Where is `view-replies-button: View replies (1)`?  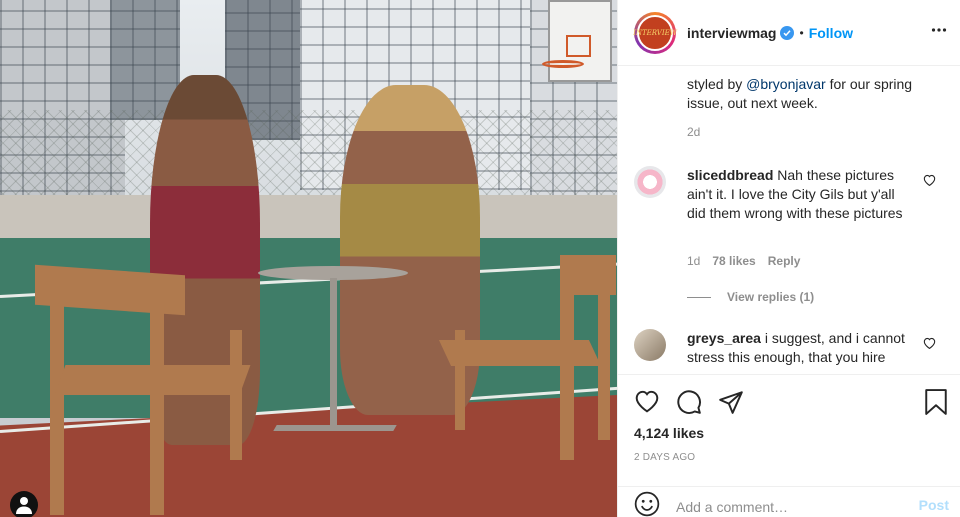 view-replies-button: View replies (1) is located at coordinates (750, 297).